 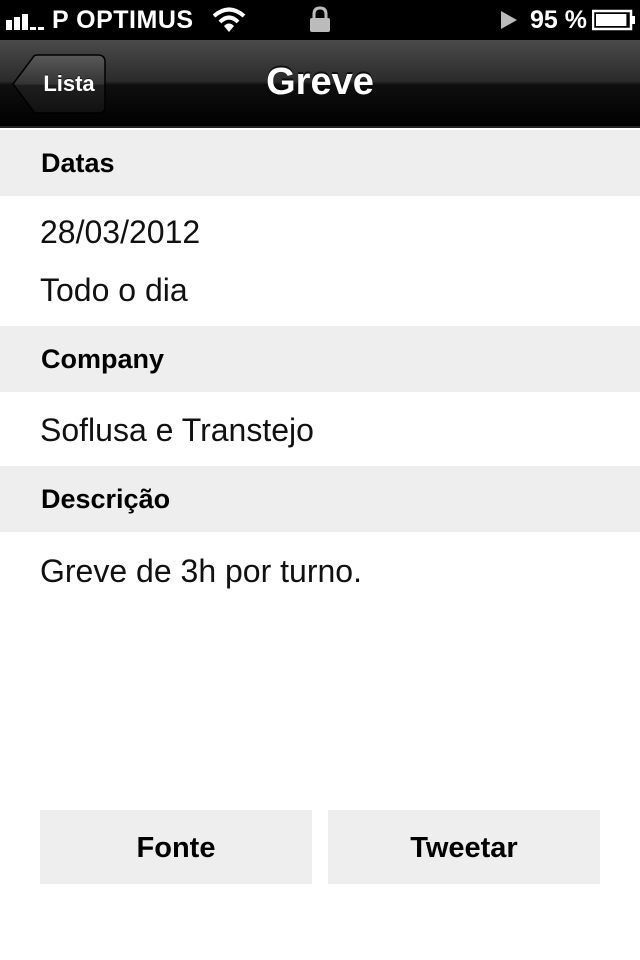 What do you see at coordinates (464, 847) in the screenshot?
I see `tweet-button: Tweetar` at bounding box center [464, 847].